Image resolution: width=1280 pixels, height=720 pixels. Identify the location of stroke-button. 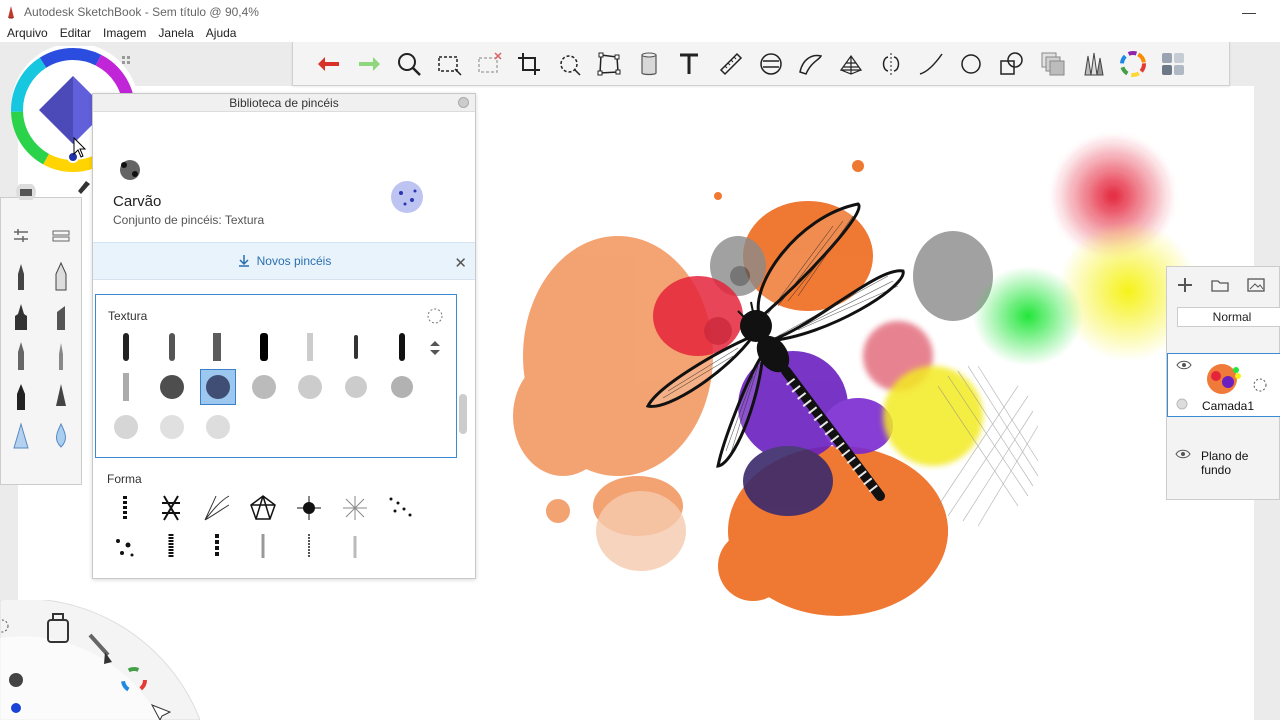
(931, 64).